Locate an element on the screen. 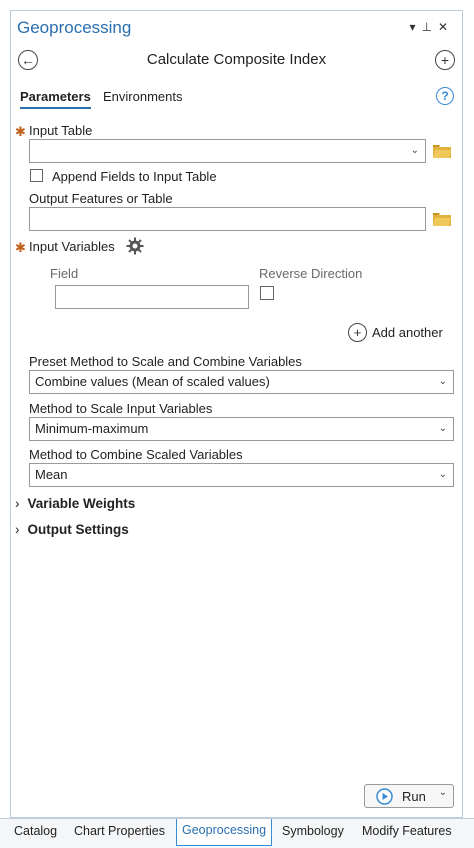 This screenshot has width=474, height=848. tab-symbology: Symbology is located at coordinates (313, 831).